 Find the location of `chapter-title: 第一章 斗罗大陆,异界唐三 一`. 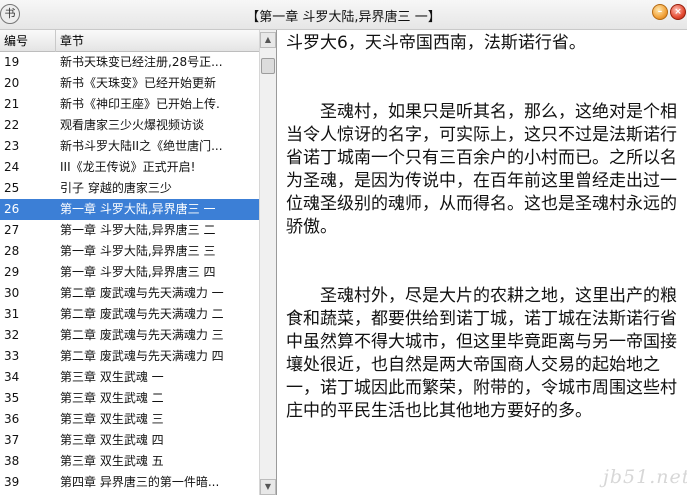

chapter-title: 第一章 斗罗大陆,异界唐三 一 is located at coordinates (138, 209).